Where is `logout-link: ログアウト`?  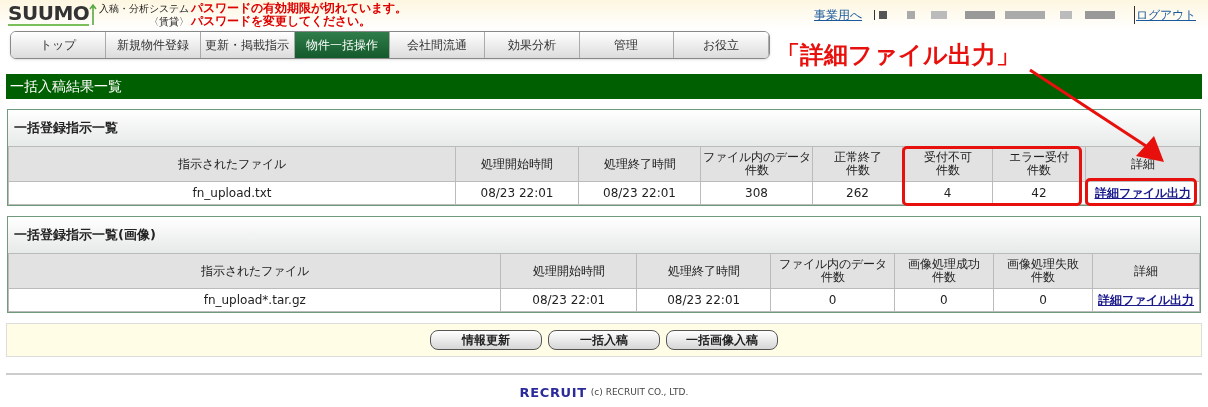 logout-link: ログアウト is located at coordinates (1165, 15).